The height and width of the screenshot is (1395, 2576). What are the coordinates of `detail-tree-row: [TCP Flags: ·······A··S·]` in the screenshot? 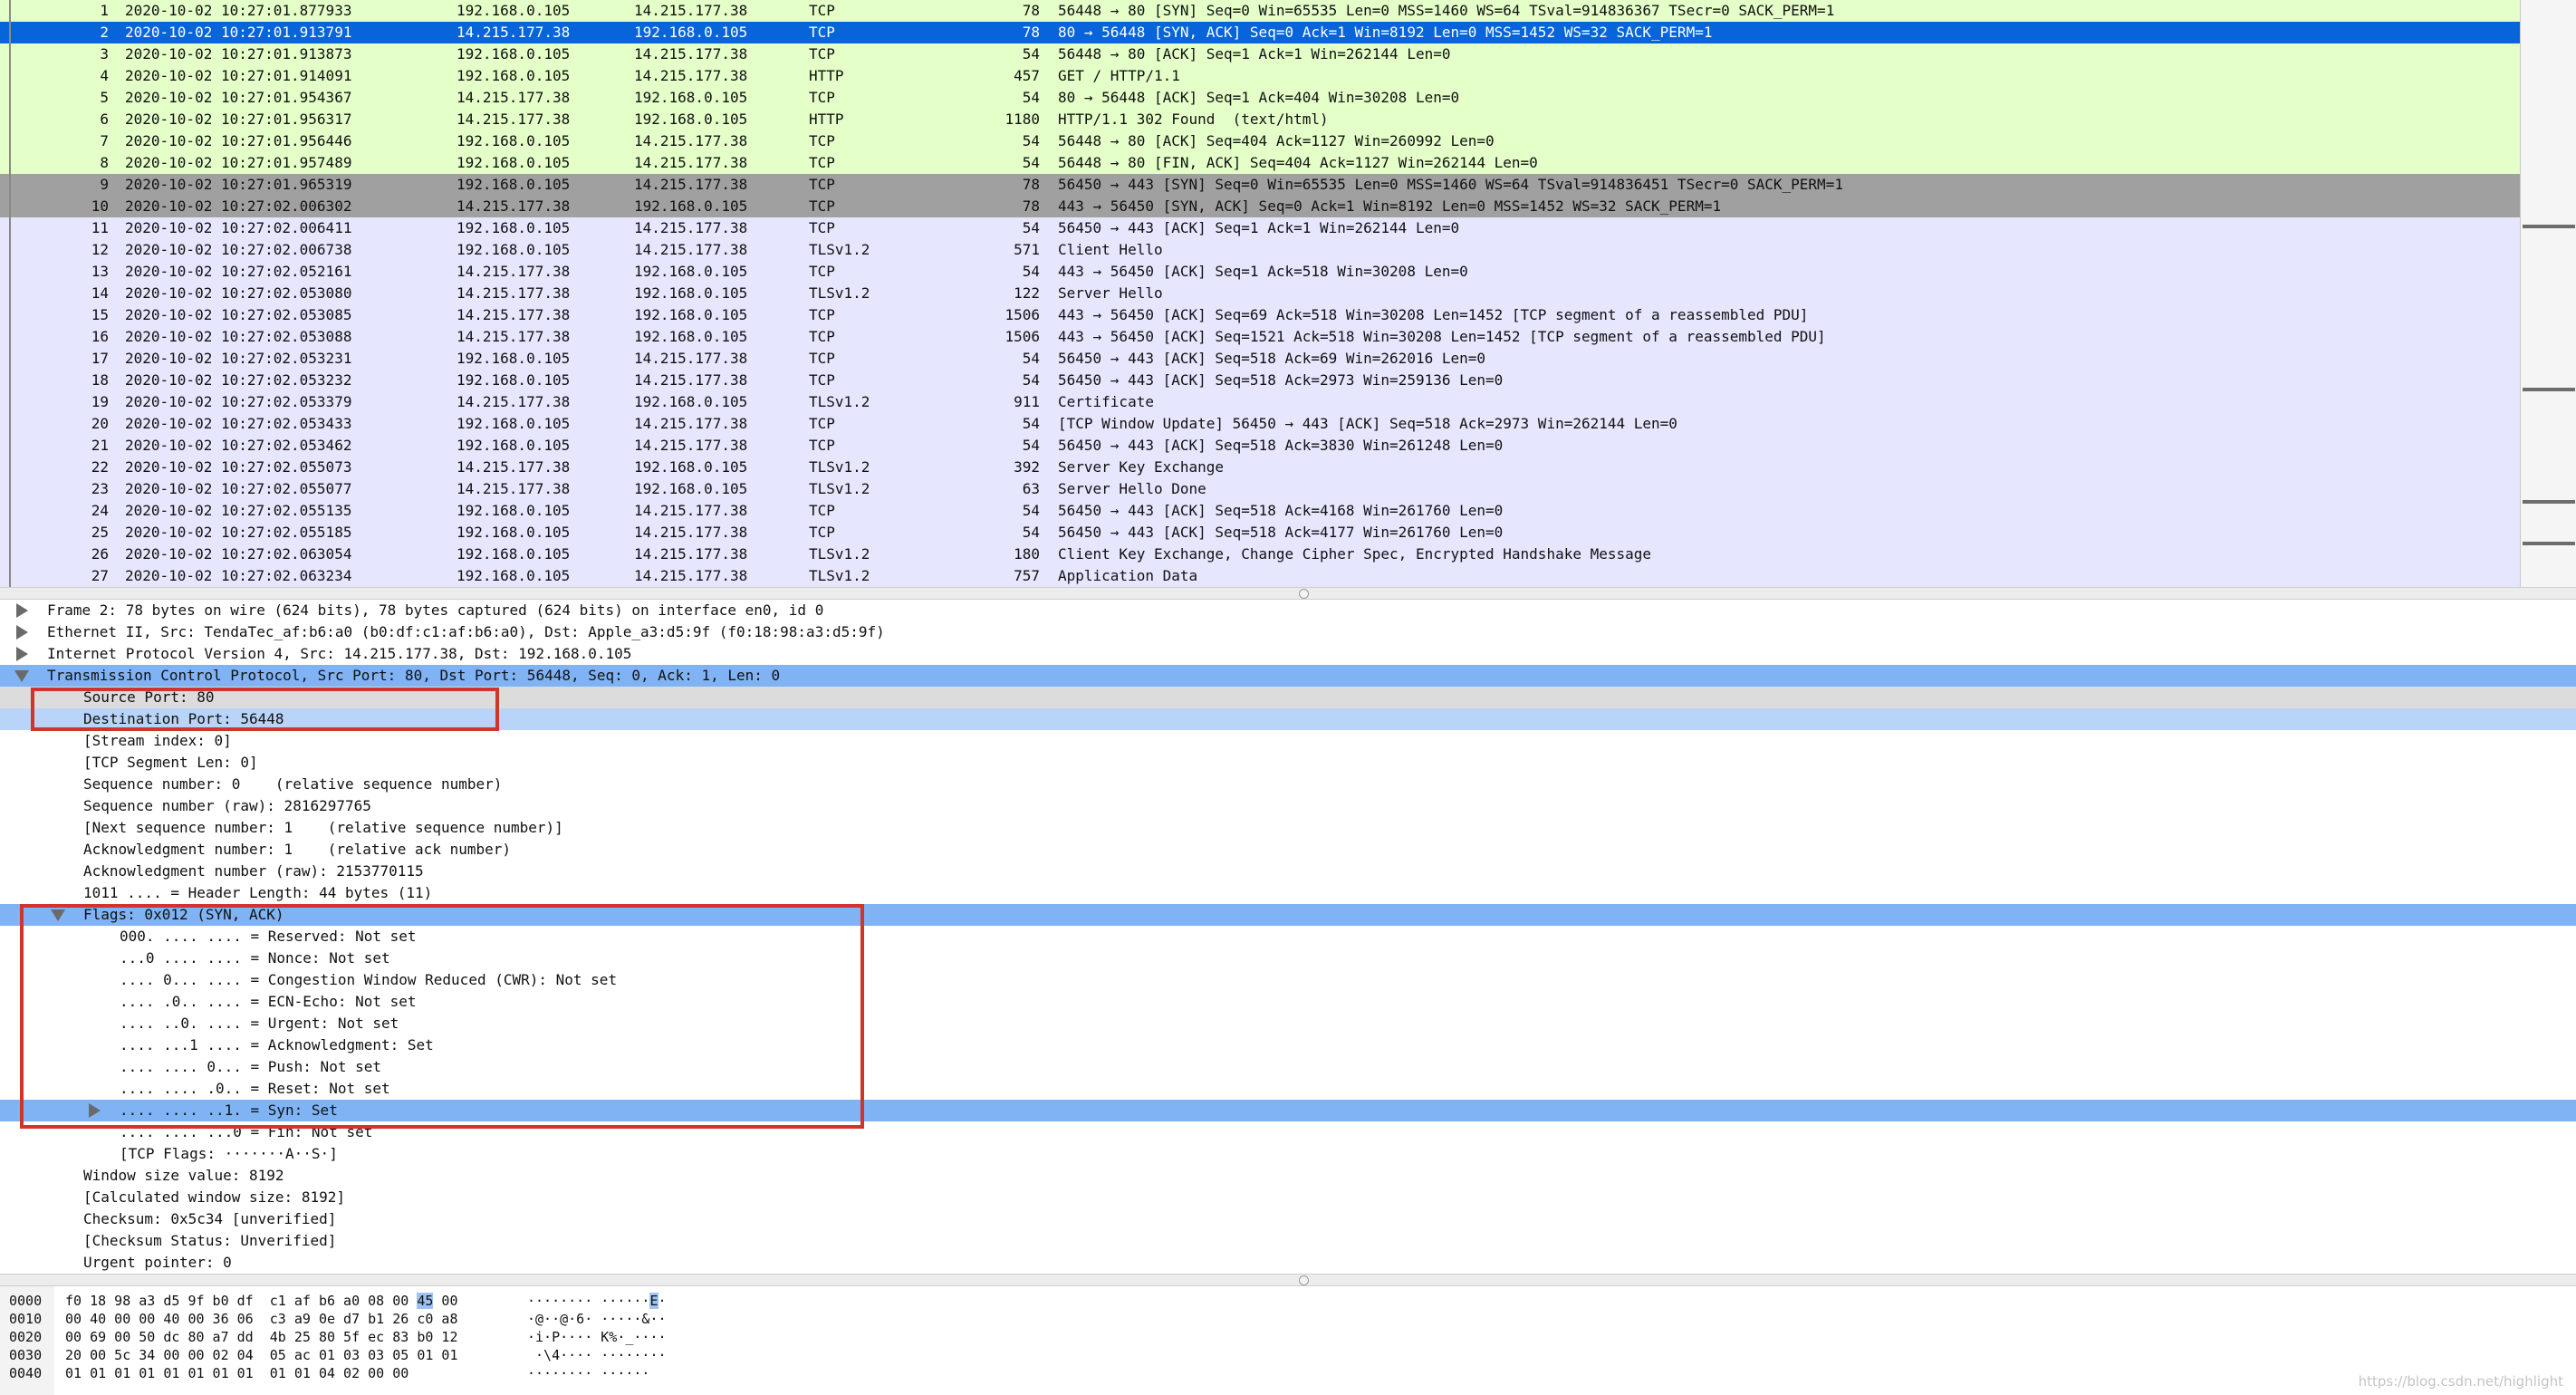 It's located at (1288, 1154).